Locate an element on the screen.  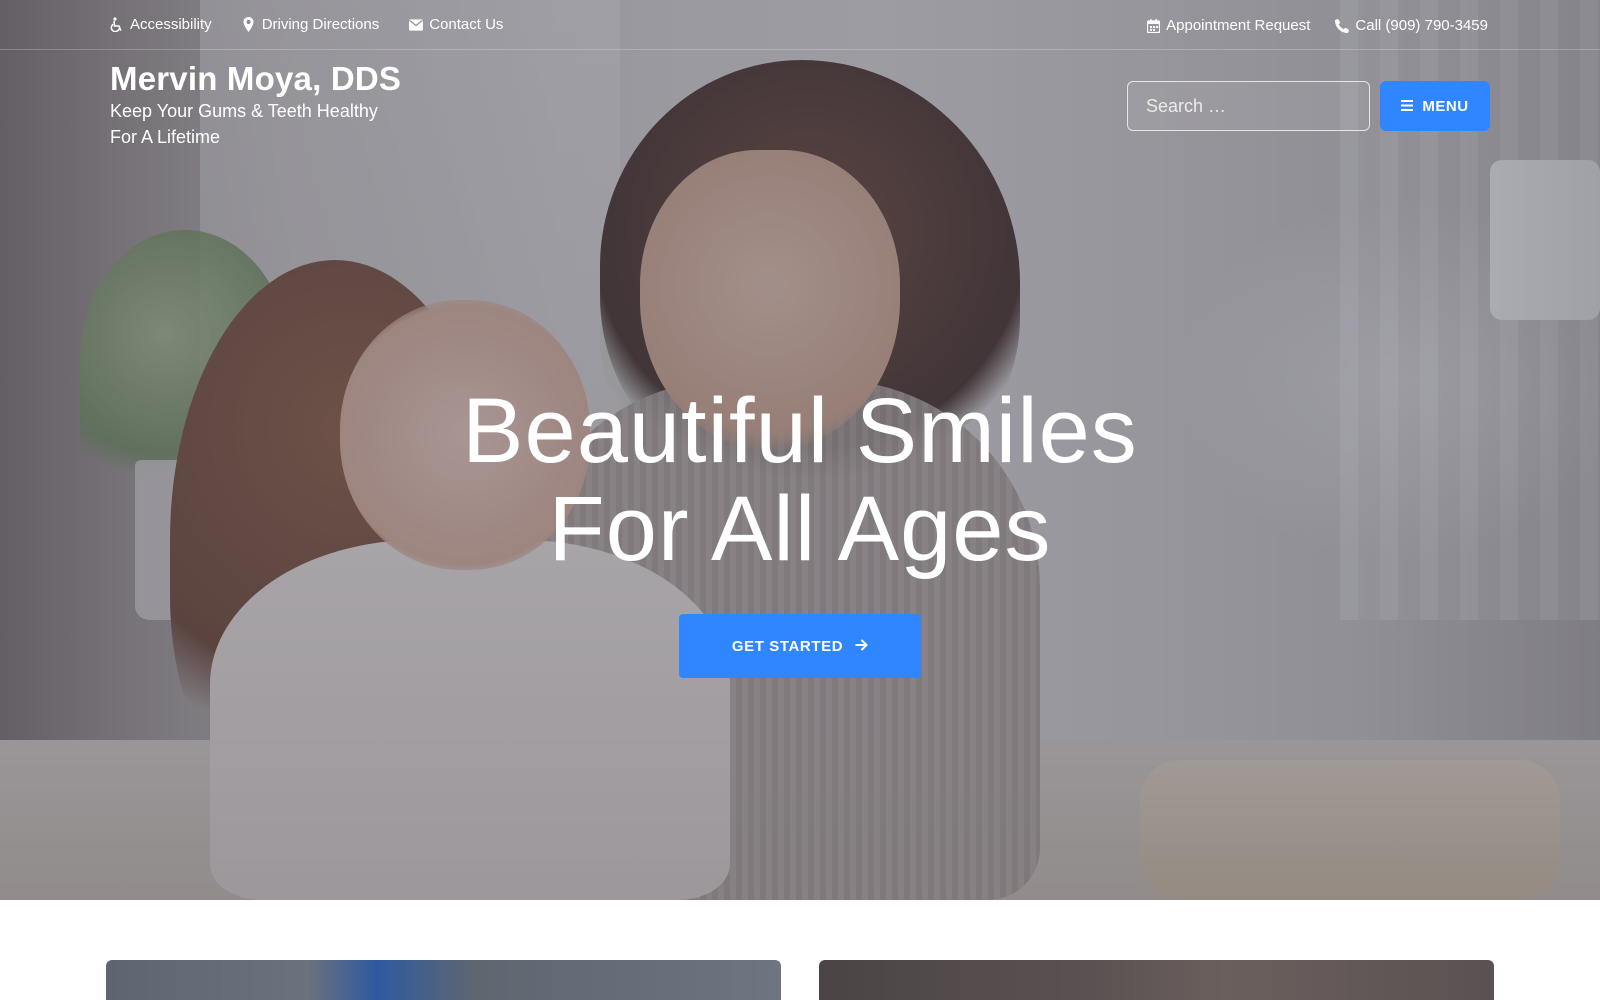
map-marker-icon is located at coordinates (249, 24).